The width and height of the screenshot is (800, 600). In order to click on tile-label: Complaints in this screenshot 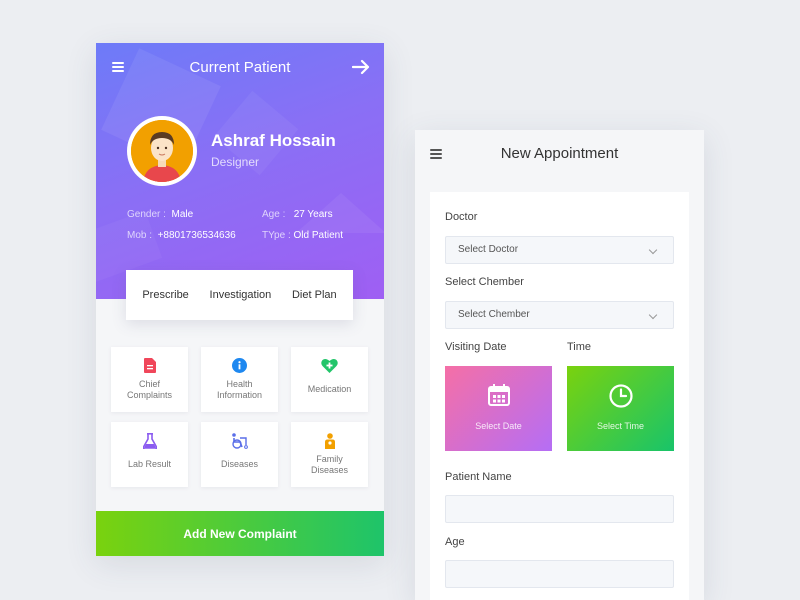, I will do `click(149, 395)`.